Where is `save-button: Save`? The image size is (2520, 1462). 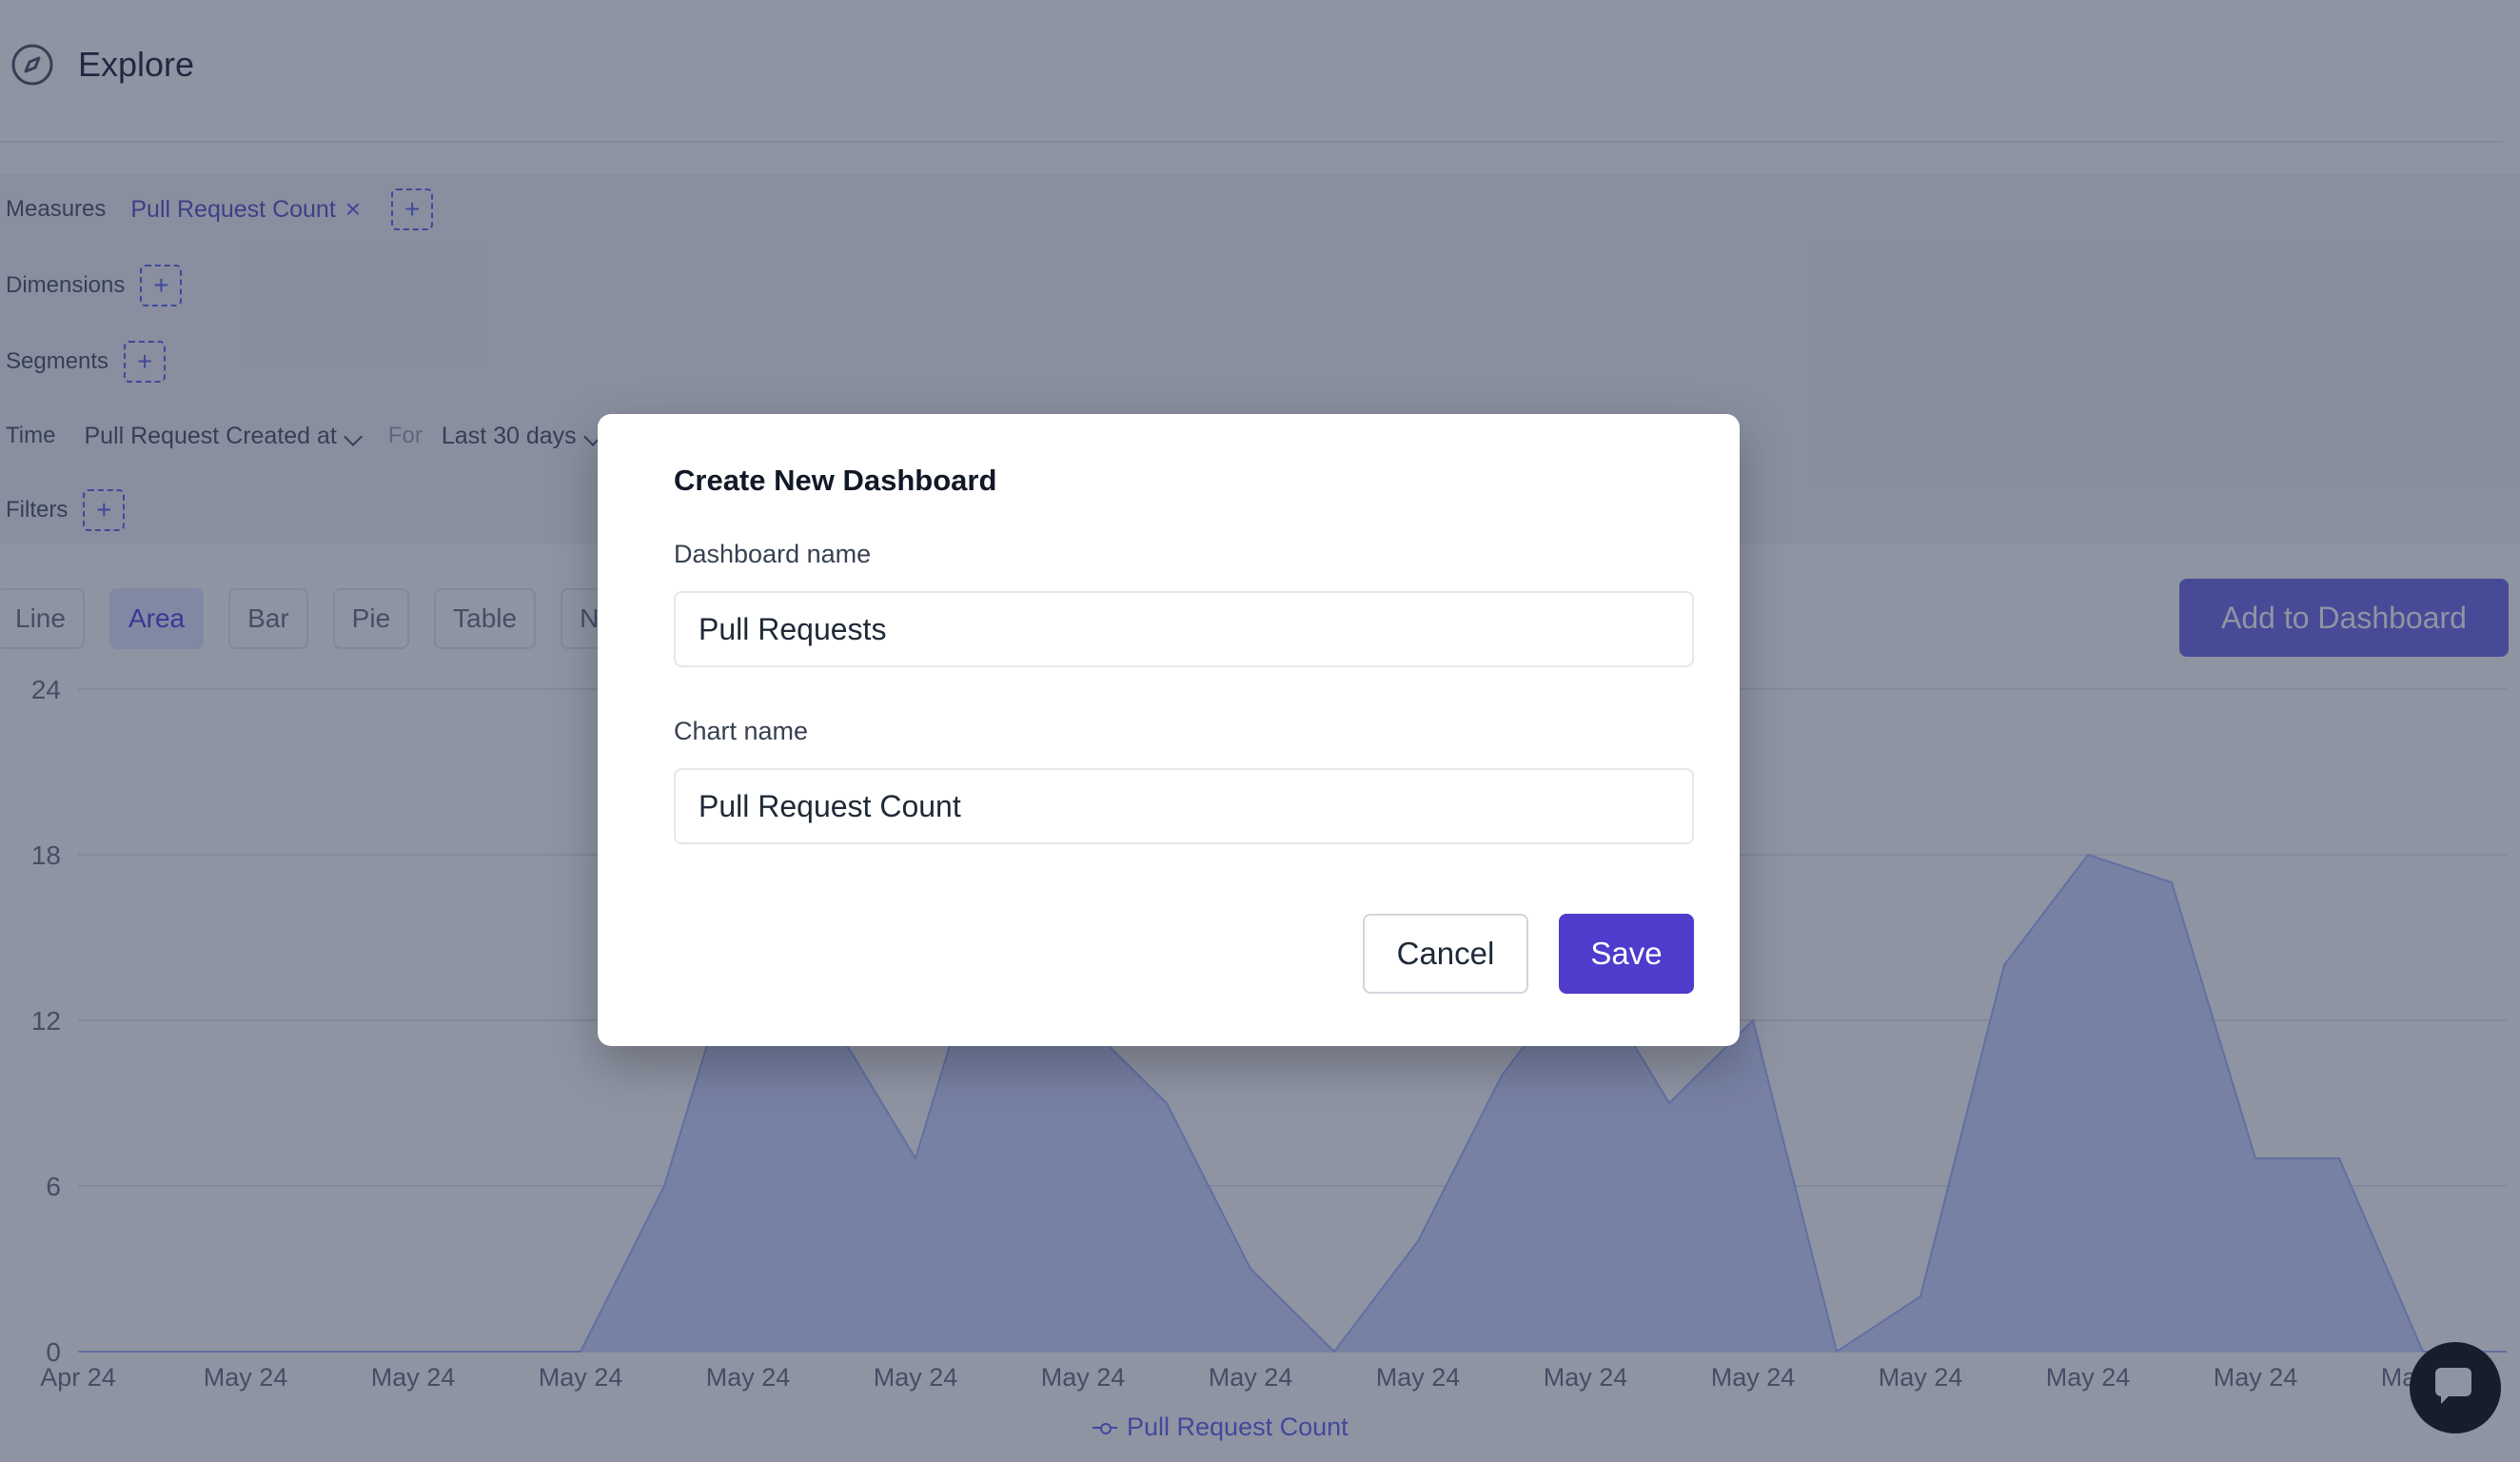
save-button: Save is located at coordinates (1626, 954).